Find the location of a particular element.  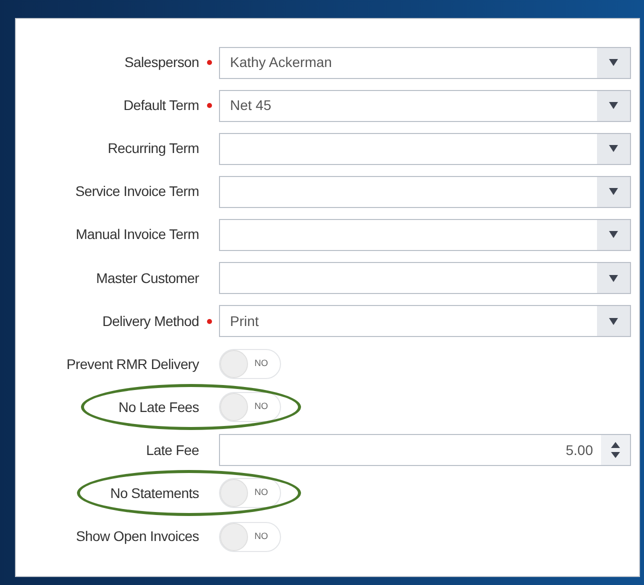

field-label: Show Open Invoices is located at coordinates (136, 536).